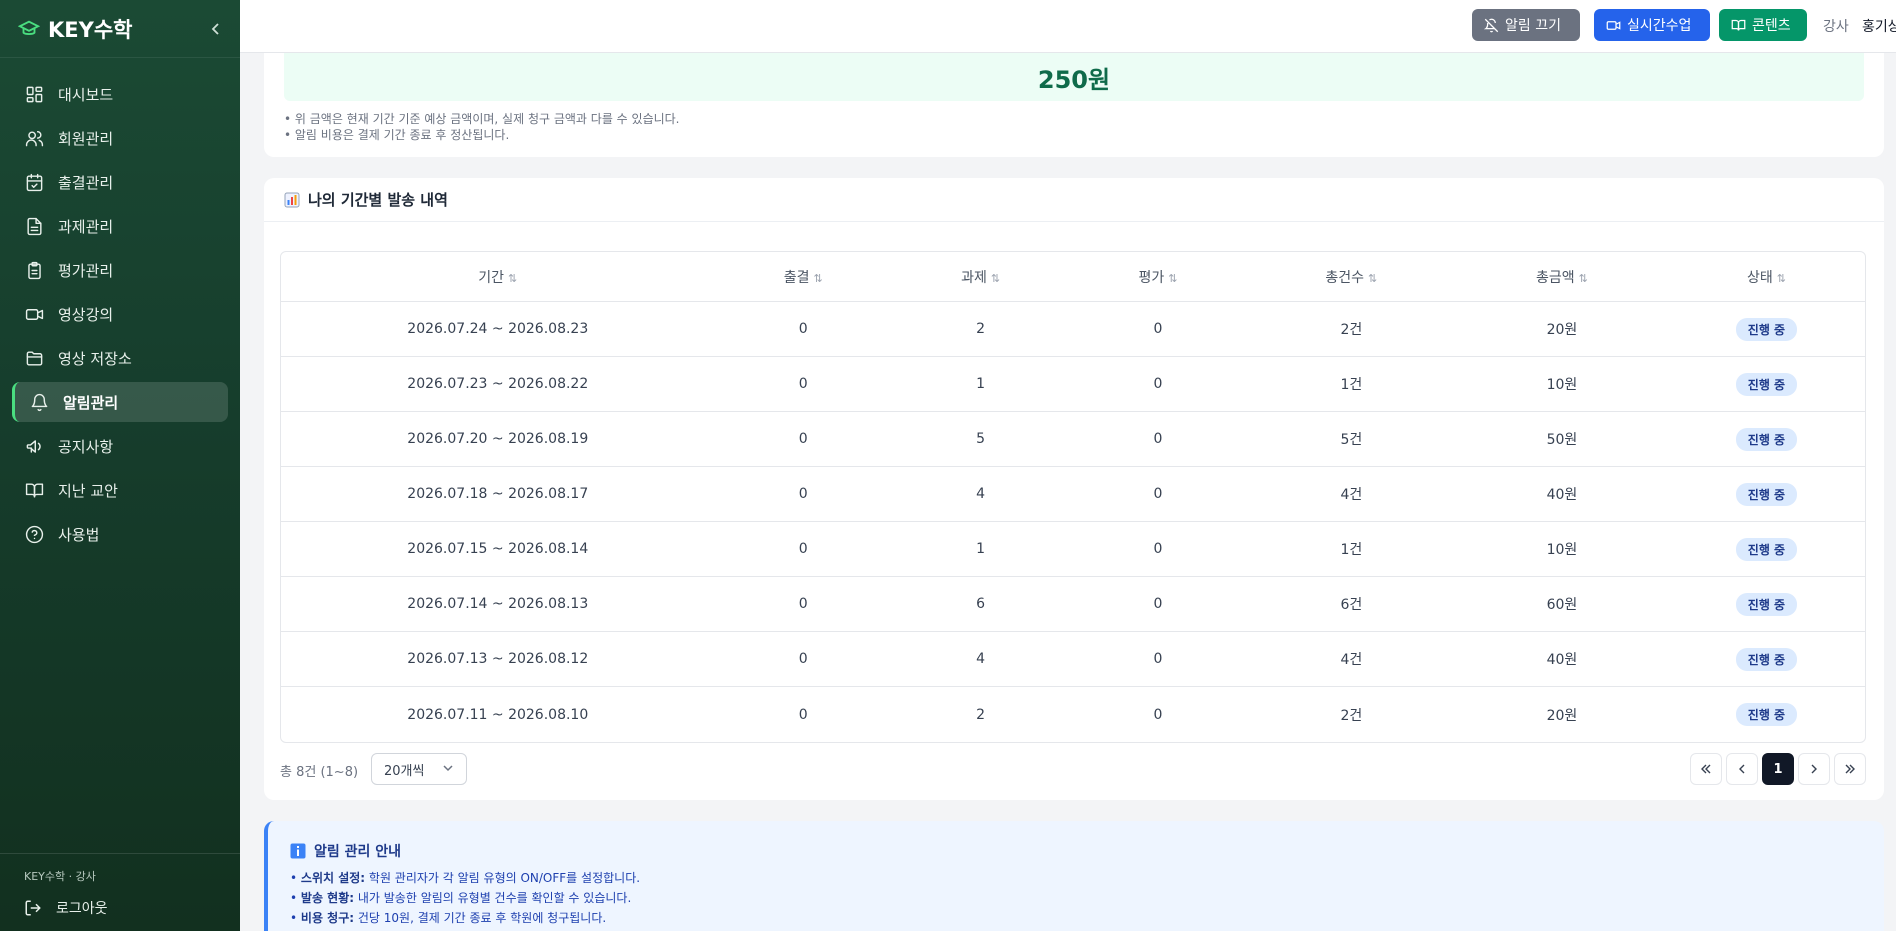  Describe the element at coordinates (120, 446) in the screenshot. I see `sidebar-item-notices: 공지사항` at that location.